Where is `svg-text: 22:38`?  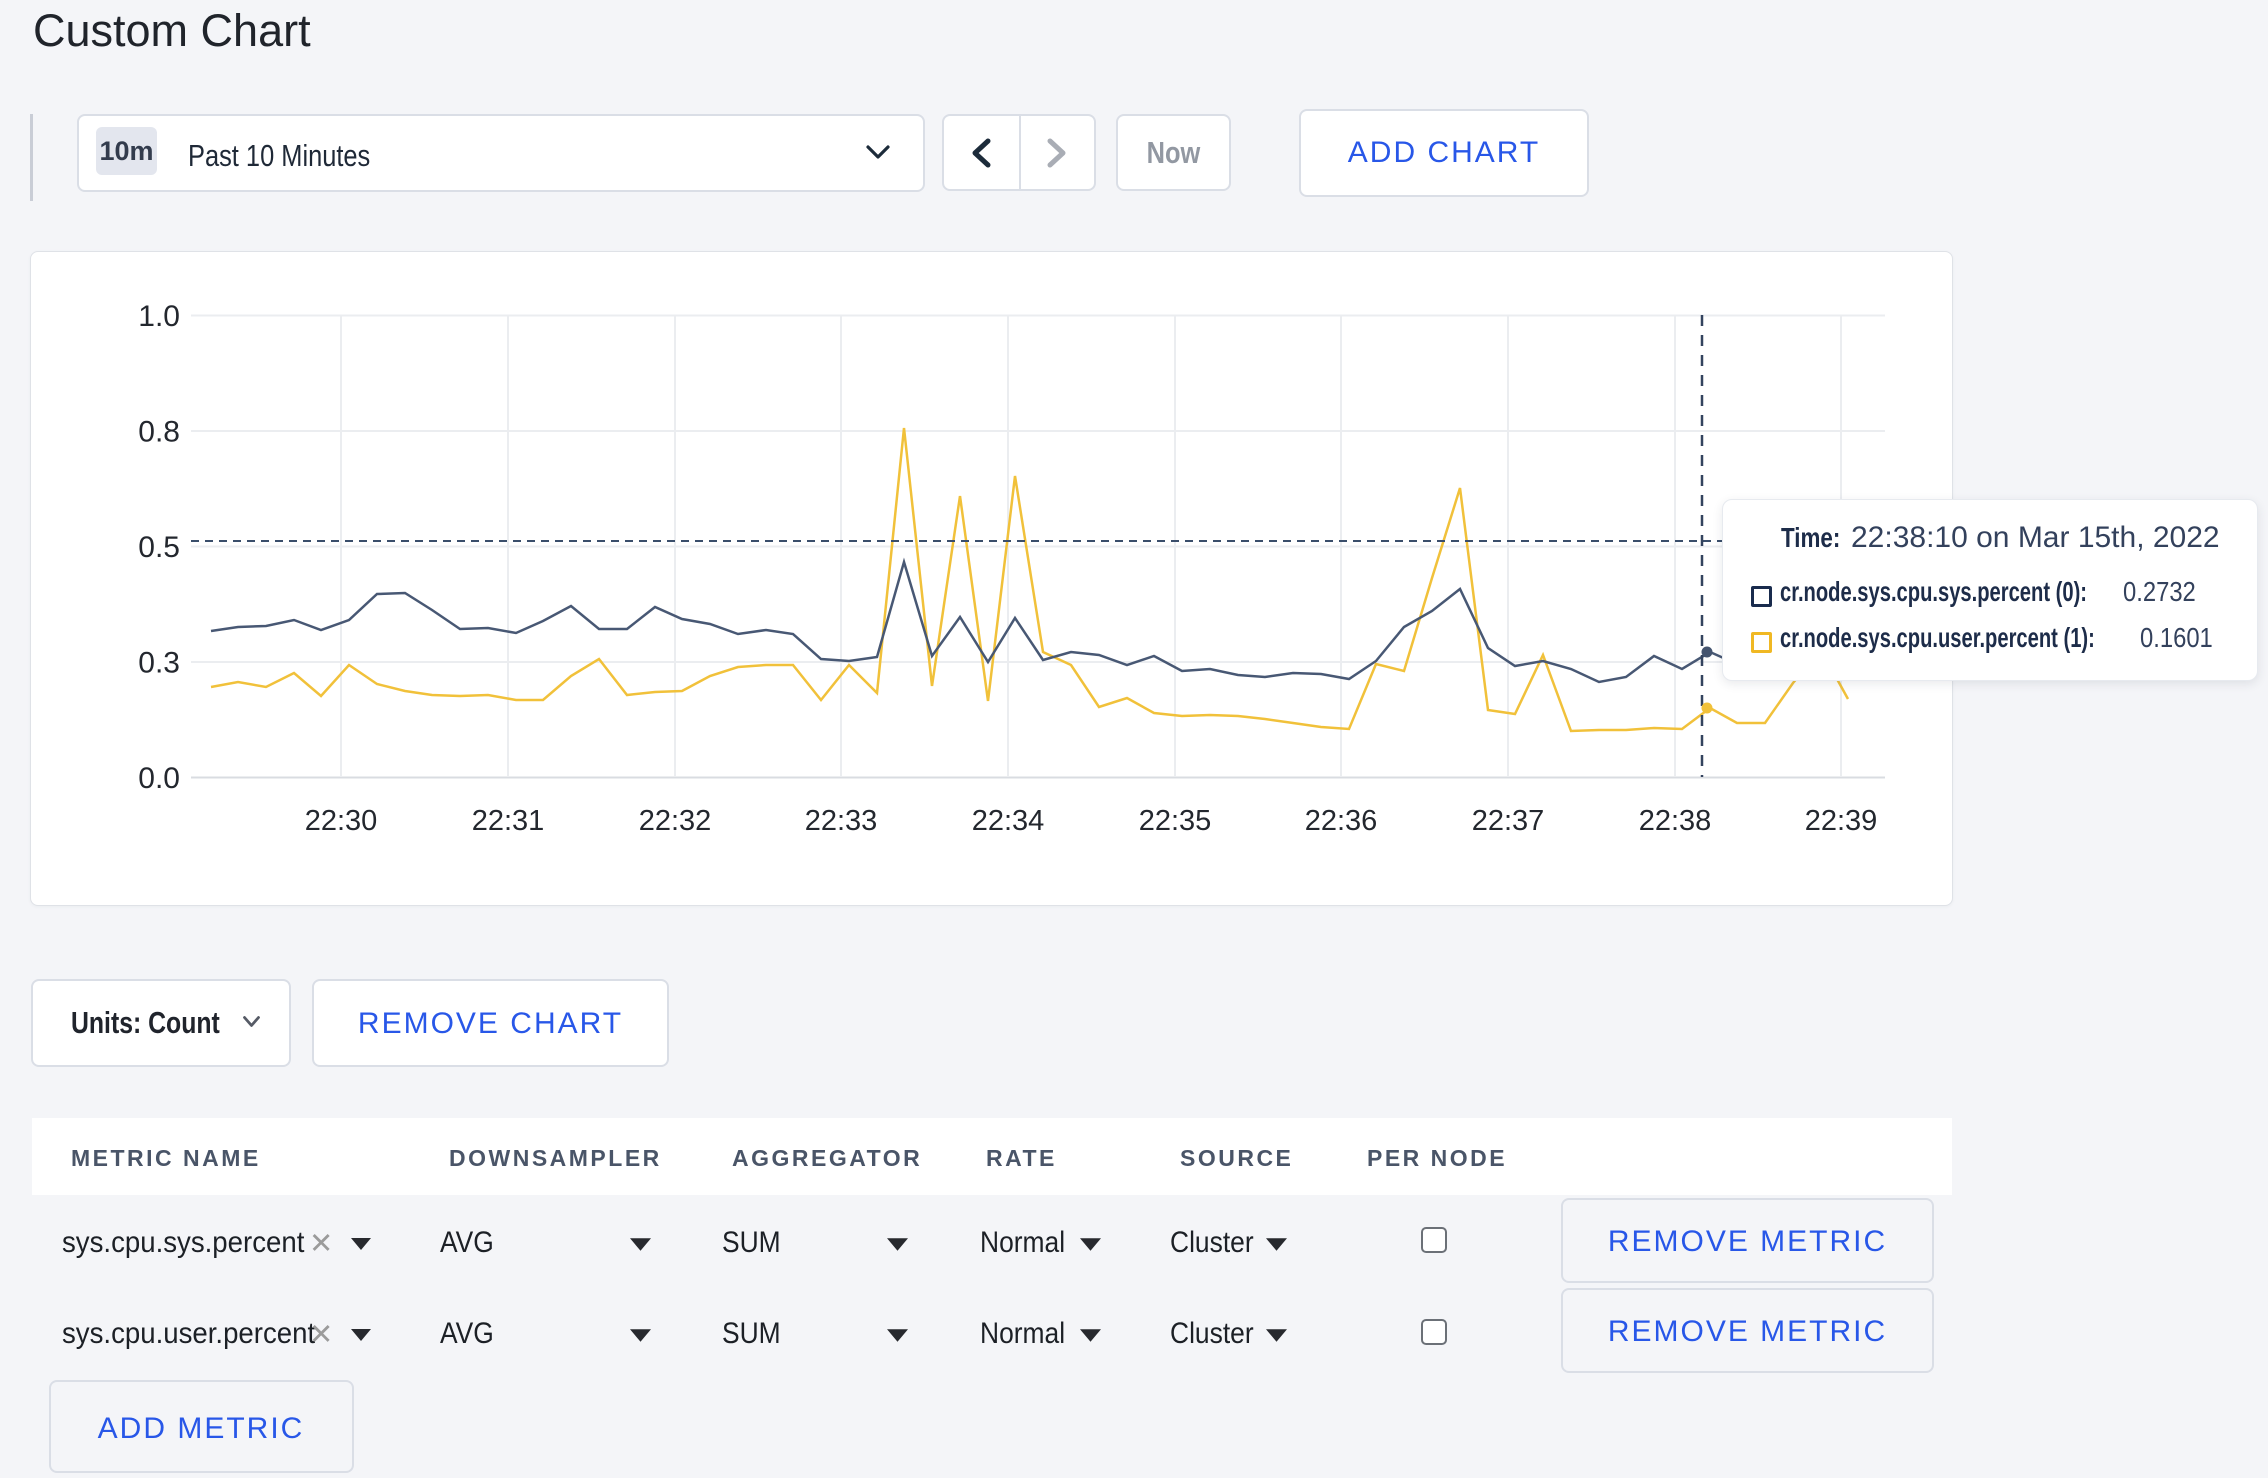
svg-text: 22:38 is located at coordinates (1675, 821).